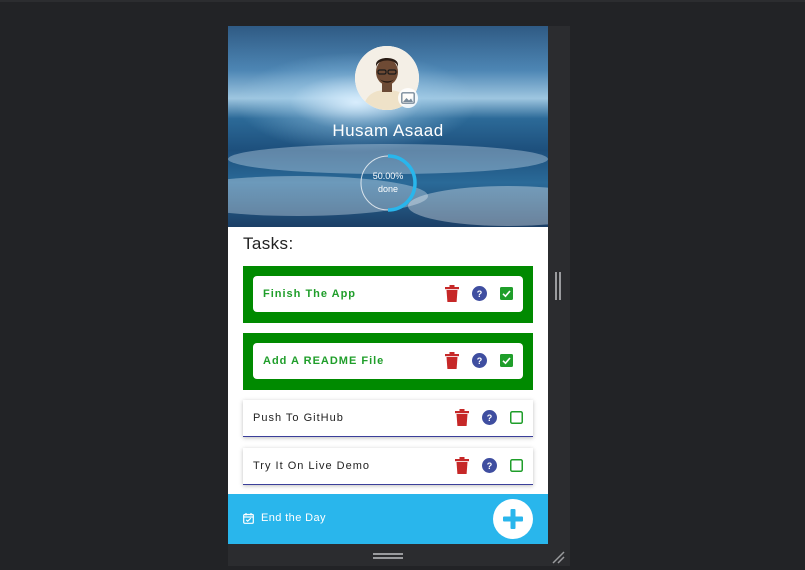  Describe the element at coordinates (298, 418) in the screenshot. I see `task-label: Push To GitHub` at that location.